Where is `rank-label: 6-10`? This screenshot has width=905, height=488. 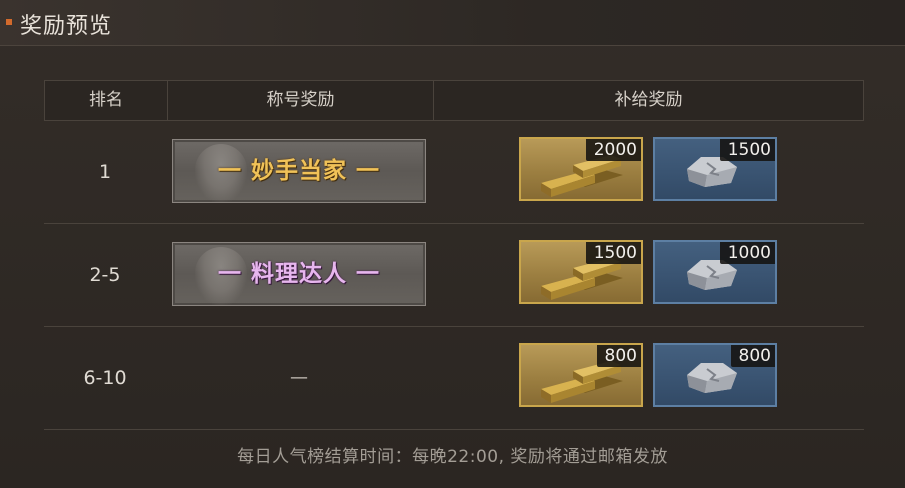
rank-label: 6-10 is located at coordinates (105, 378).